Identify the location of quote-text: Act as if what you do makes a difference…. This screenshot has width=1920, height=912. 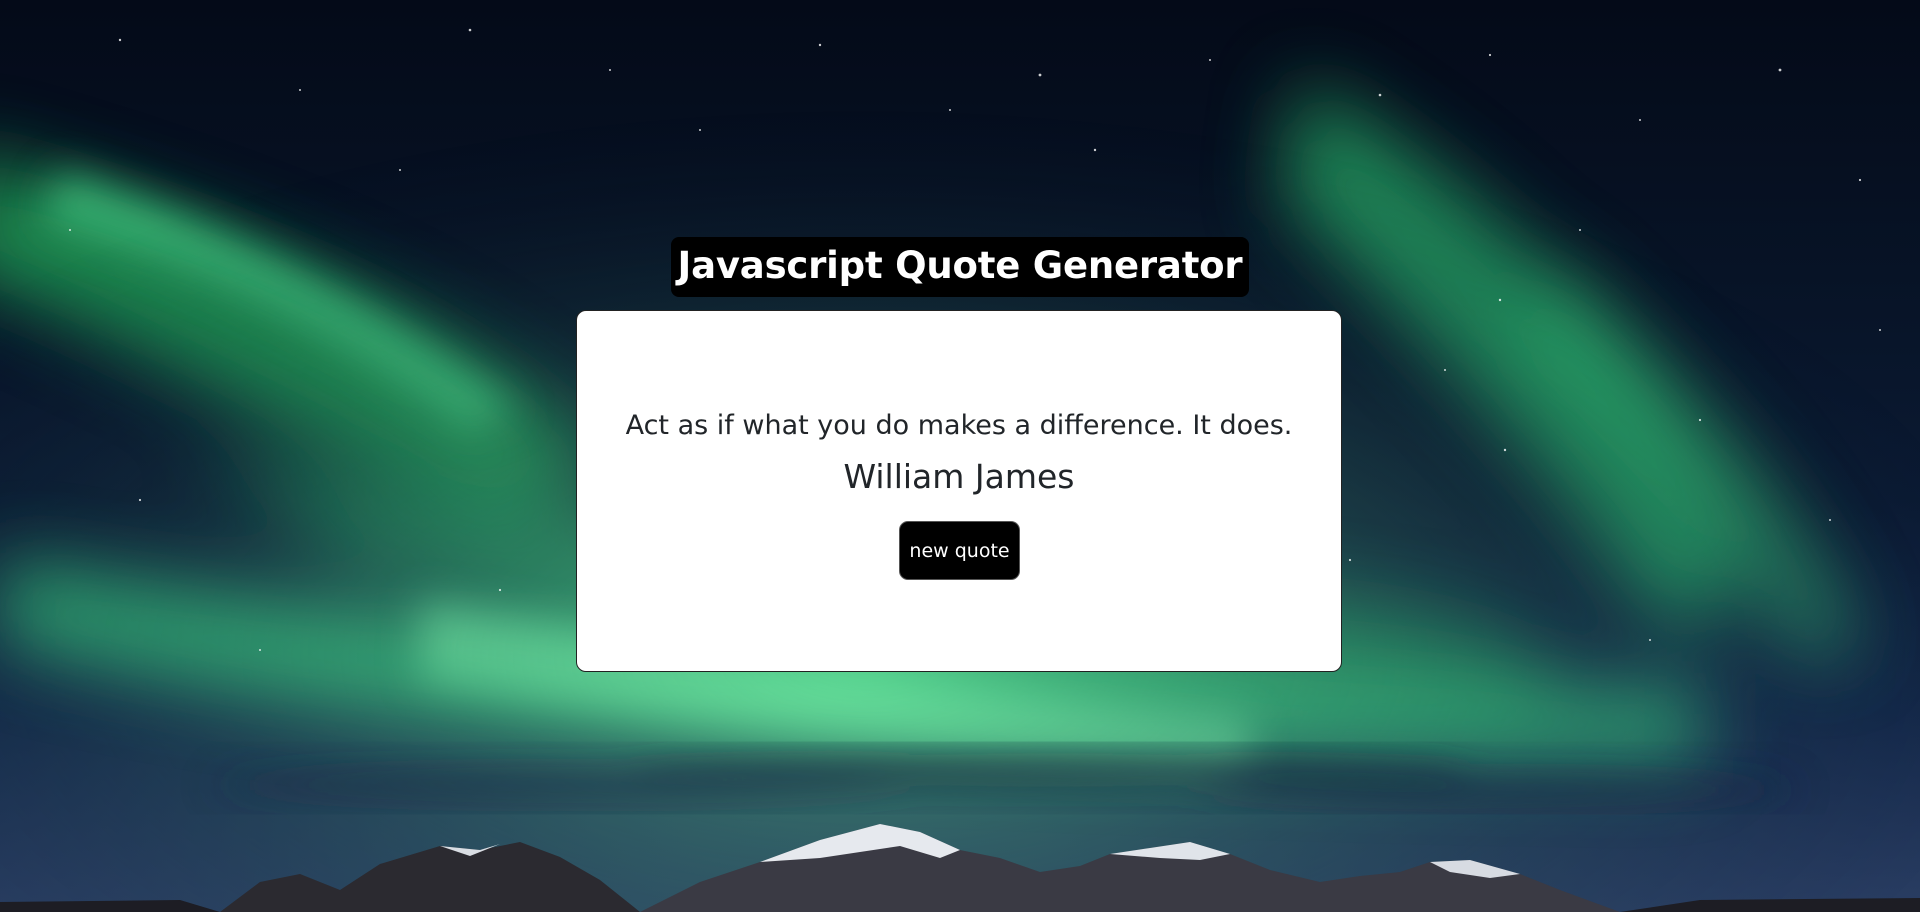
(959, 425).